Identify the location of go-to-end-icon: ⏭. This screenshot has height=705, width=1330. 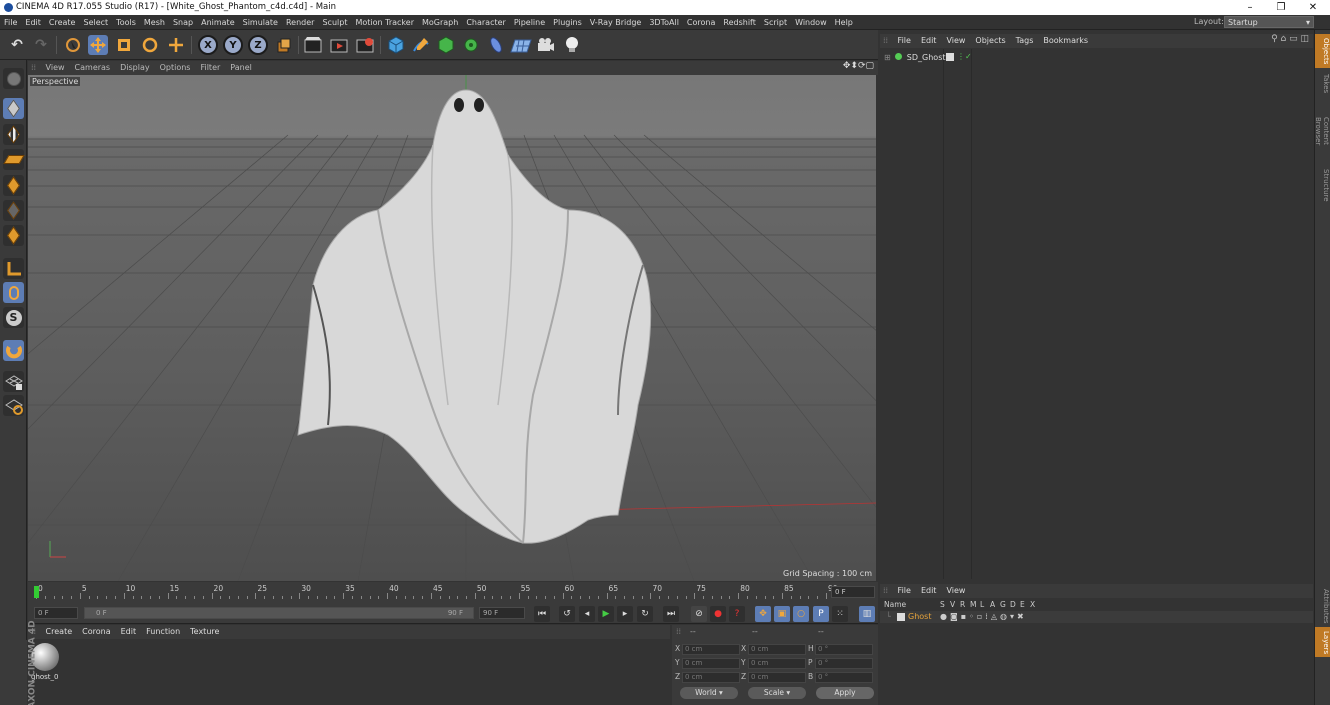
(671, 614).